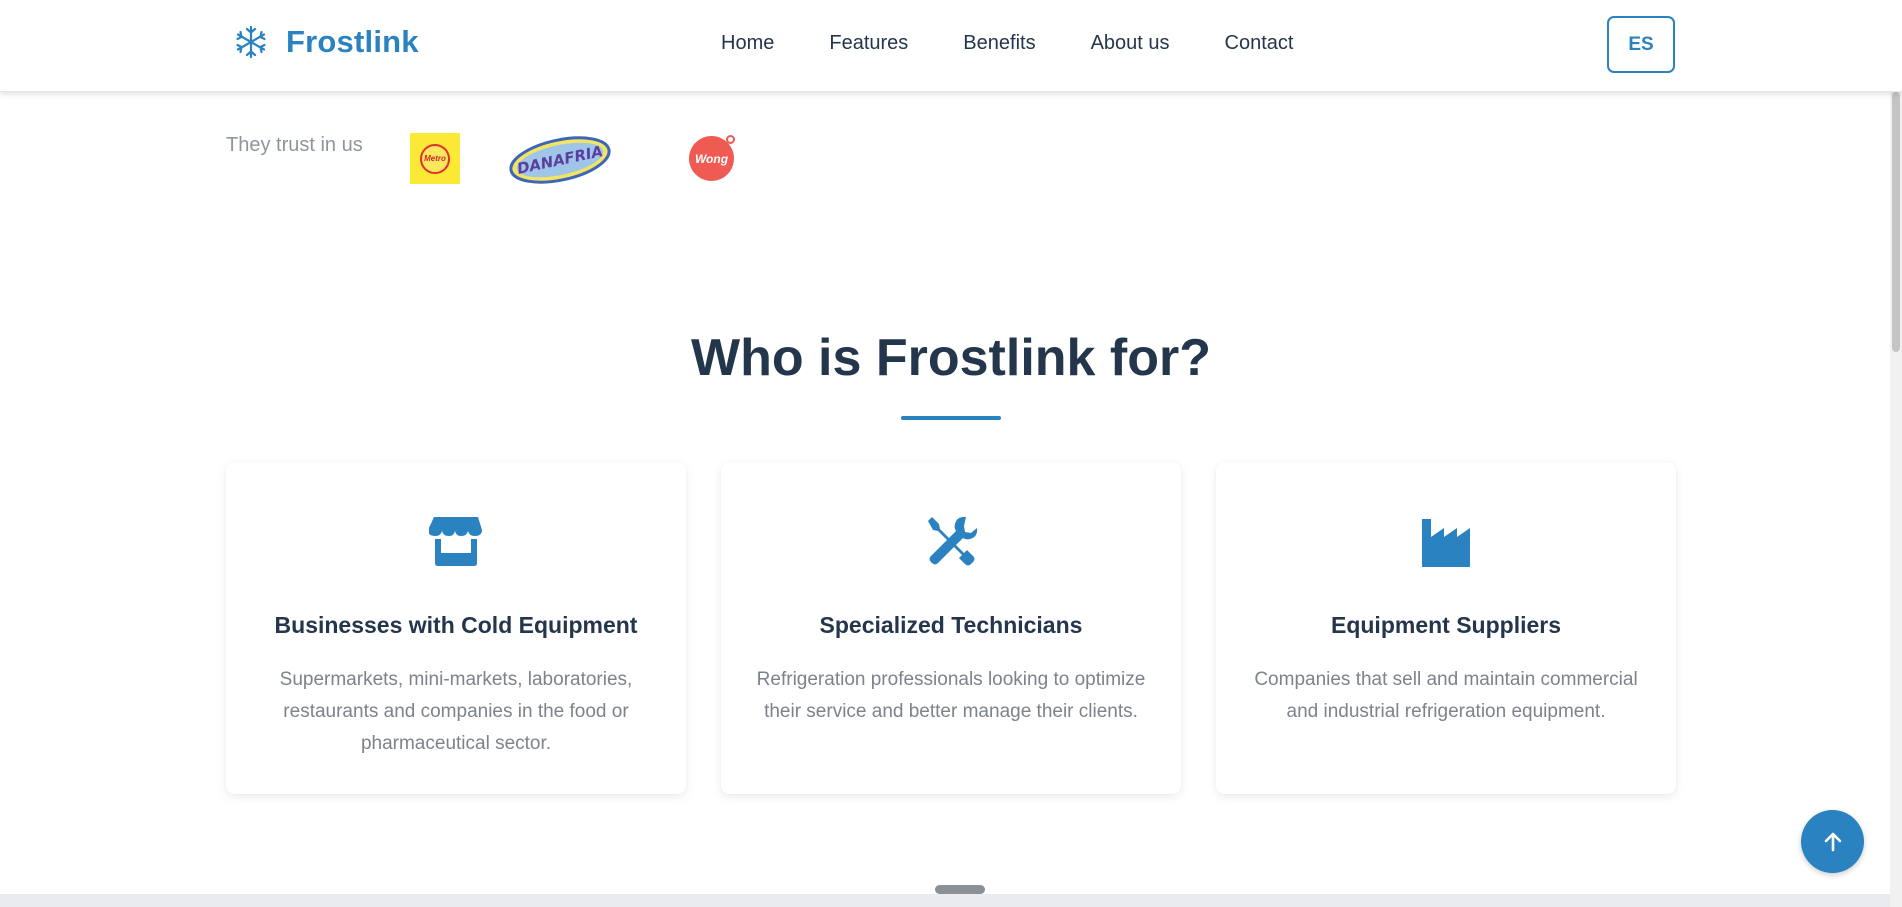  I want to click on nav-about-us: About us, so click(1130, 43).